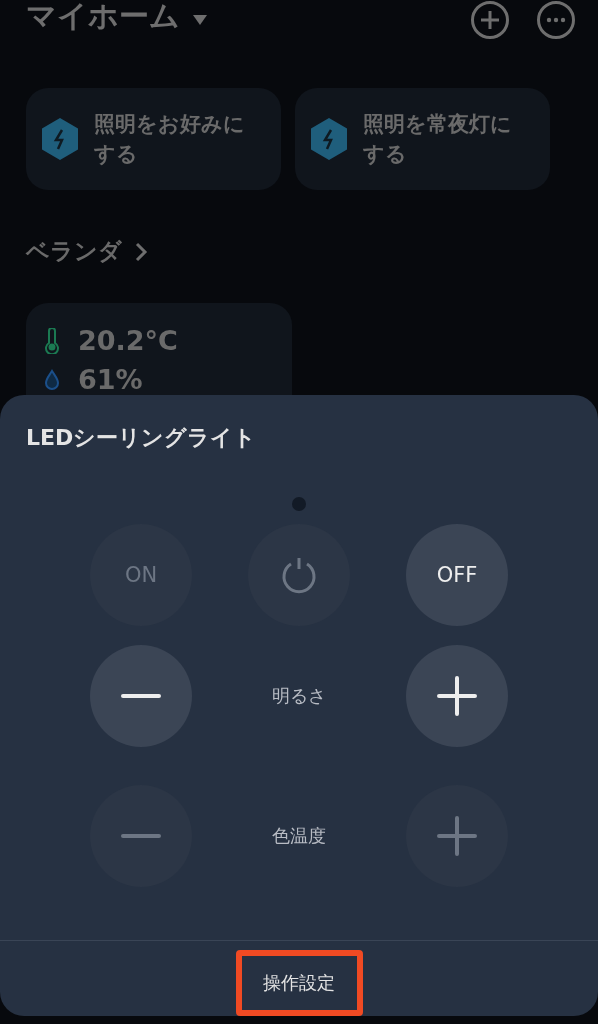 Image resolution: width=598 pixels, height=1024 pixels. I want to click on scene-card: 照明をお好みにする, so click(153, 139).